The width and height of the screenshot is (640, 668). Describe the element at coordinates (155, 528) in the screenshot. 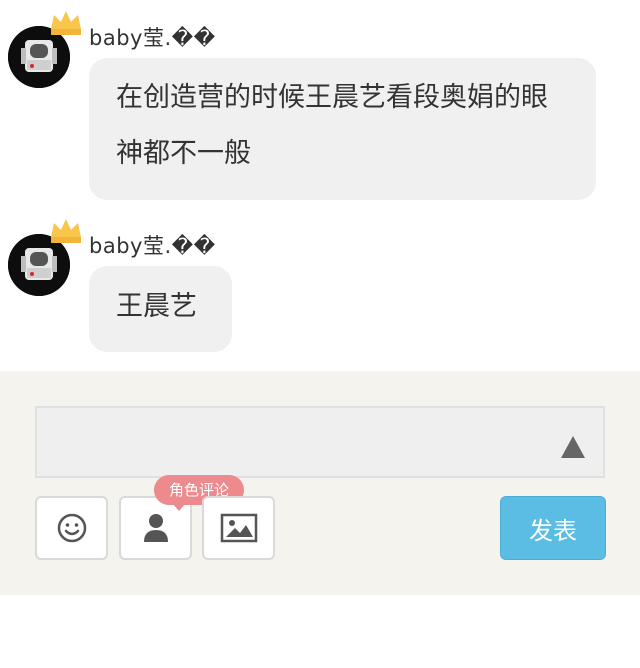

I see `person-icon` at that location.